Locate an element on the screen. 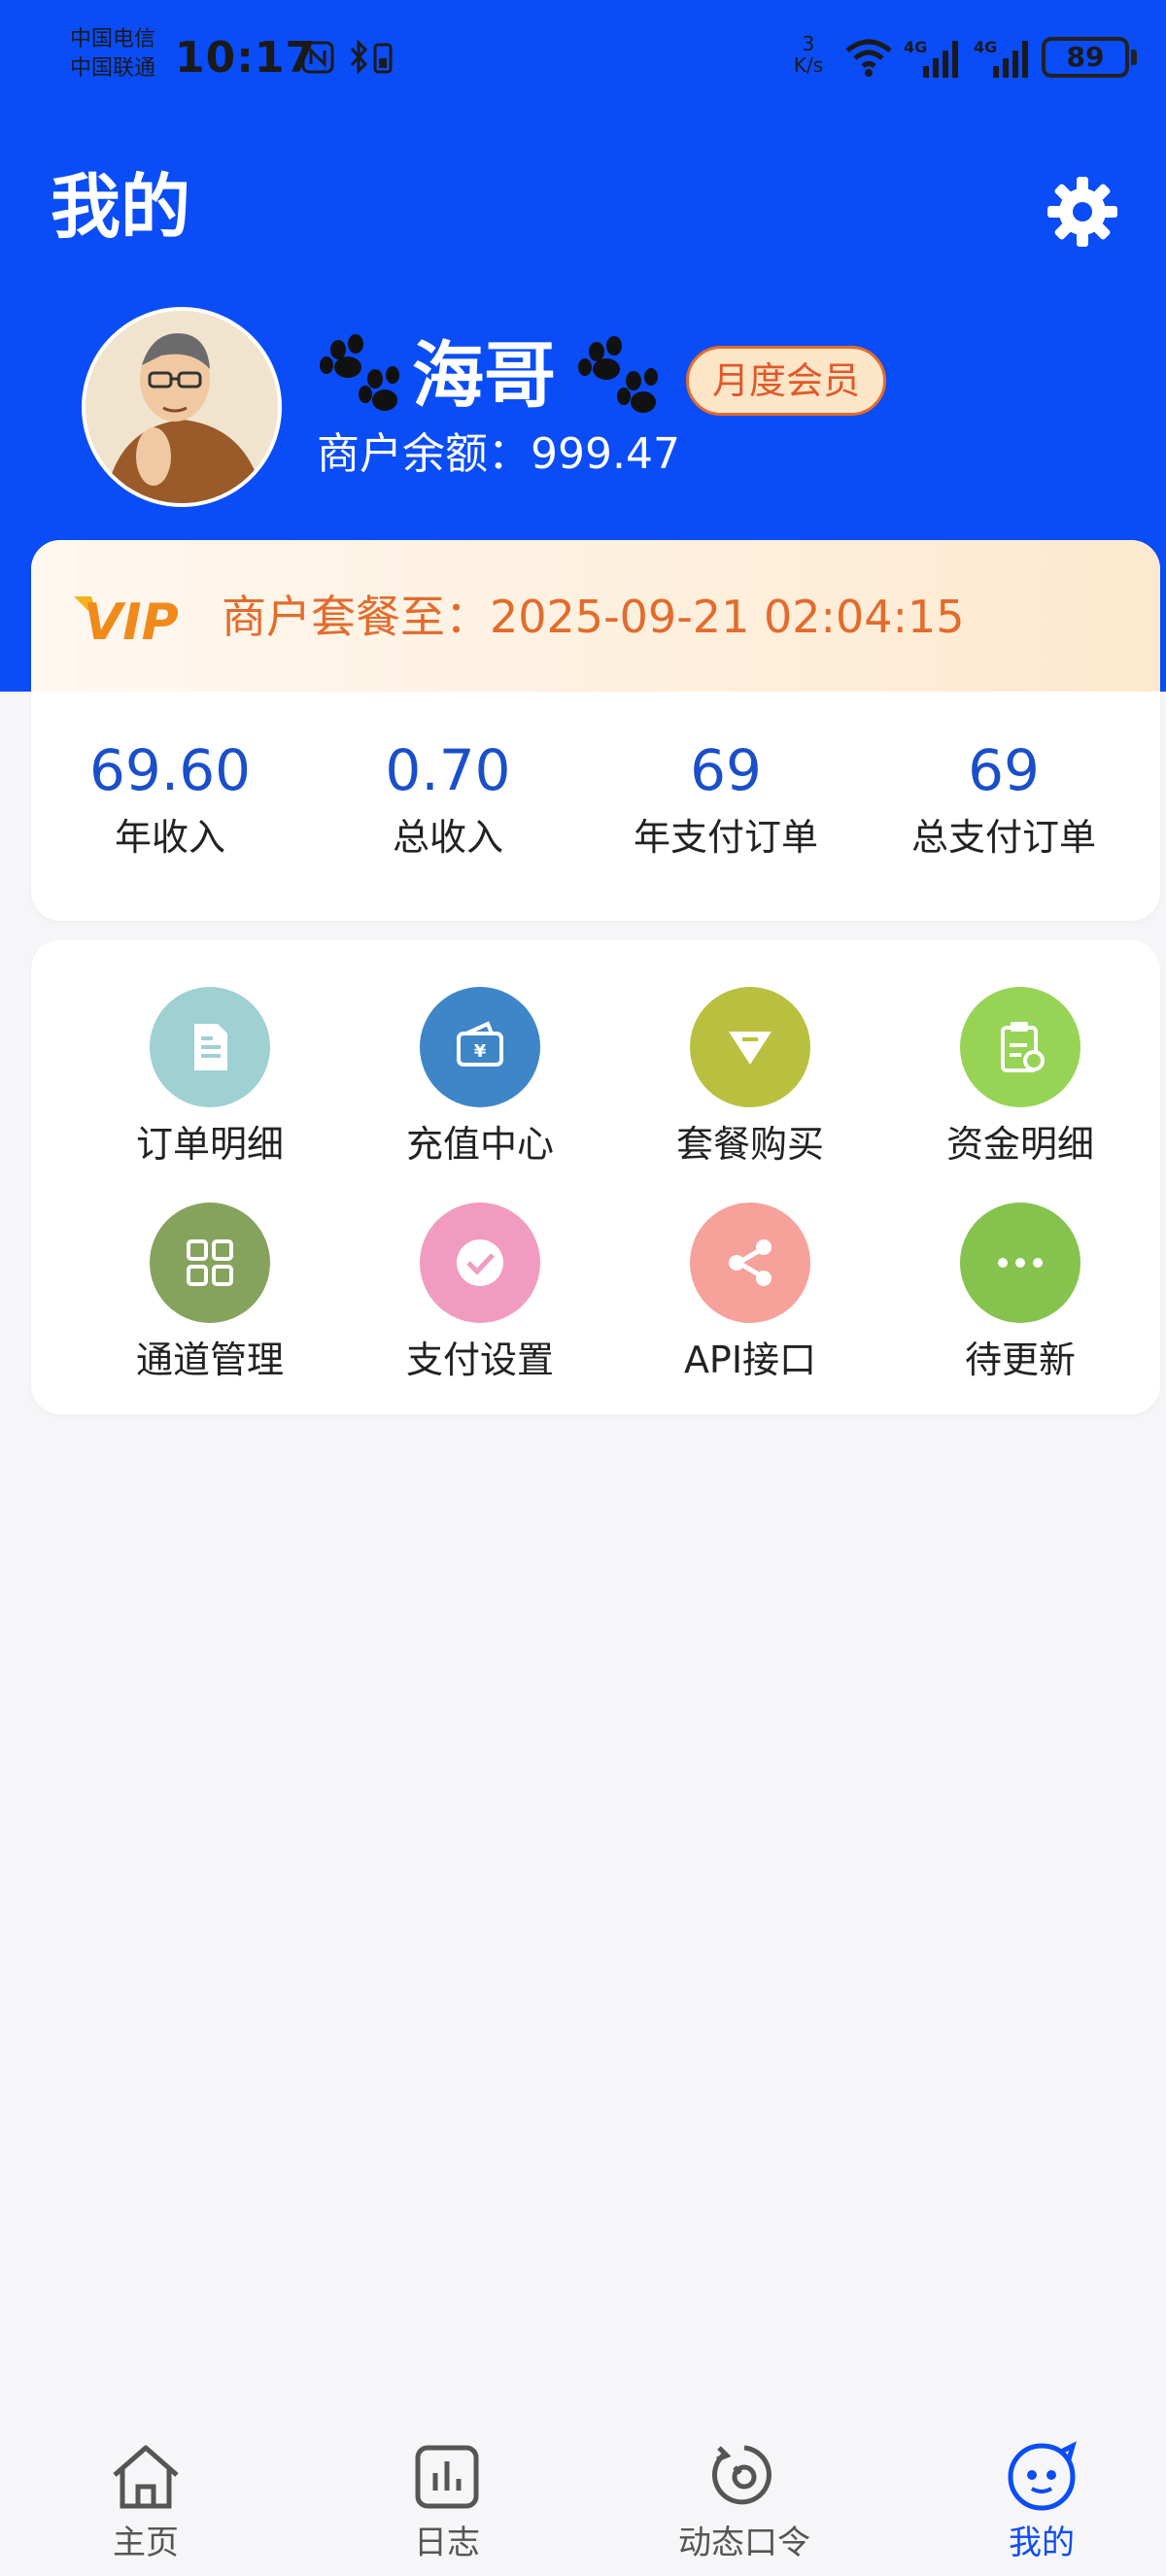 Image resolution: width=1166 pixels, height=2576 pixels. nav-label: 我的 is located at coordinates (1042, 2543).